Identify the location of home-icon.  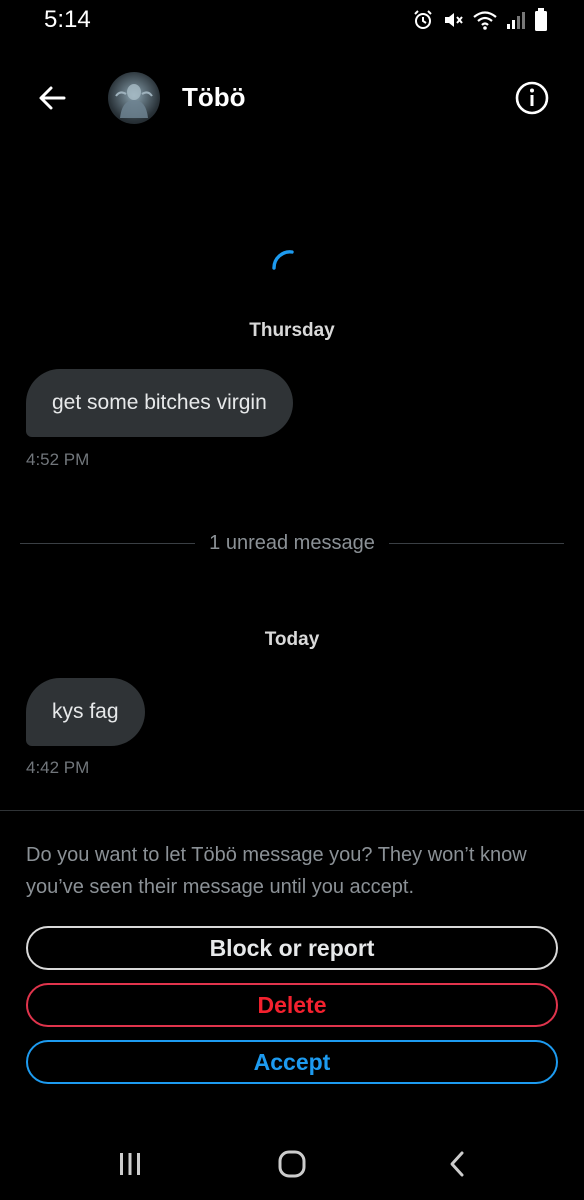
(292, 1164).